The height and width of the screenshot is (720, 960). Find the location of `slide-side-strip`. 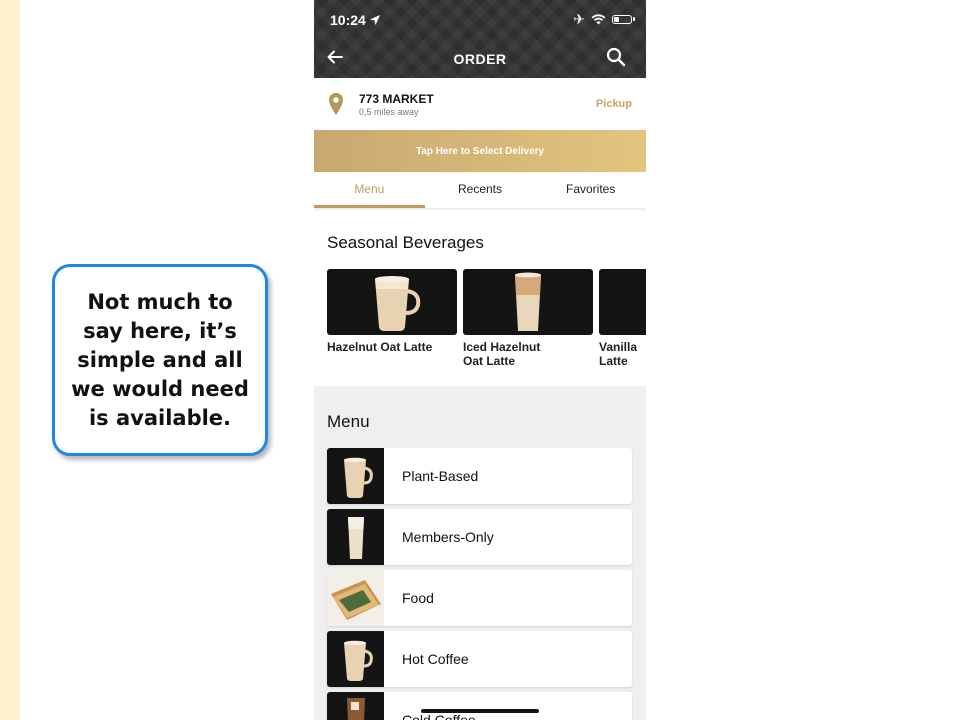

slide-side-strip is located at coordinates (10, 360).